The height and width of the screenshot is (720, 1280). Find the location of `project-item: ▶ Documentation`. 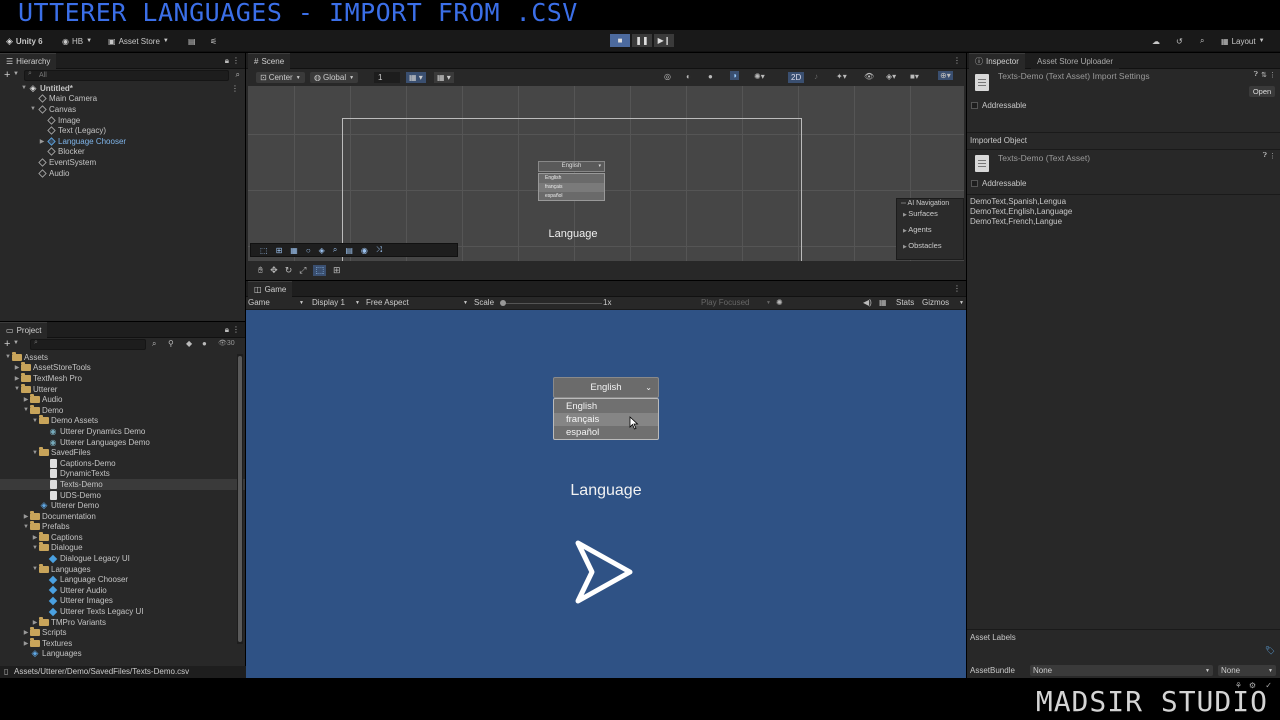

project-item: ▶ Documentation is located at coordinates (122, 516).